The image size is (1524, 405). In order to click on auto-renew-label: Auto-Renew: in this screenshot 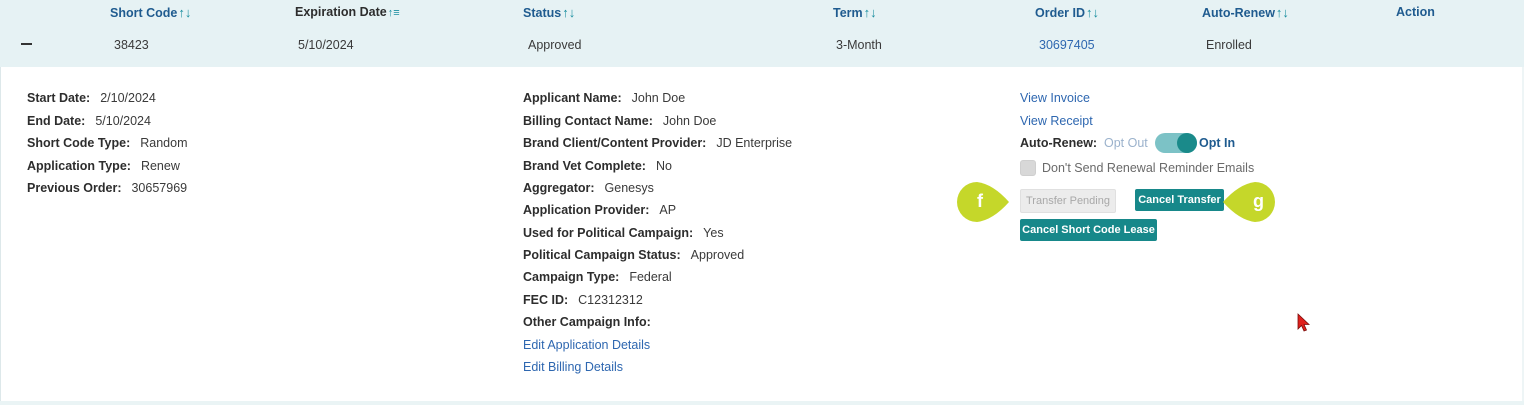, I will do `click(1059, 143)`.